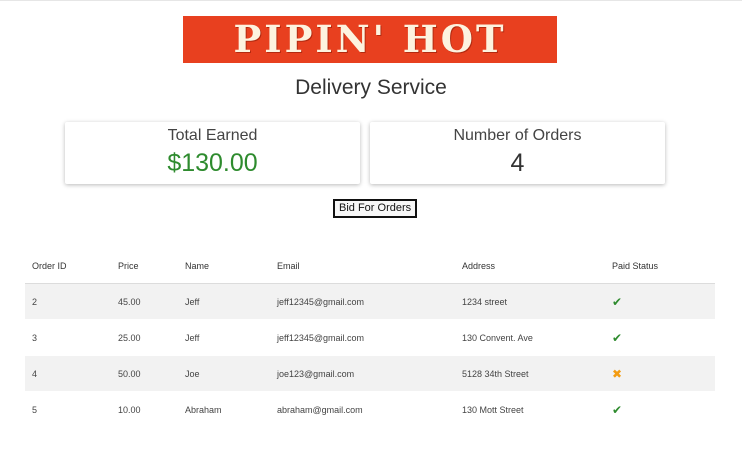 Image resolution: width=742 pixels, height=454 pixels. I want to click on column-header-price: Price, so click(144, 266).